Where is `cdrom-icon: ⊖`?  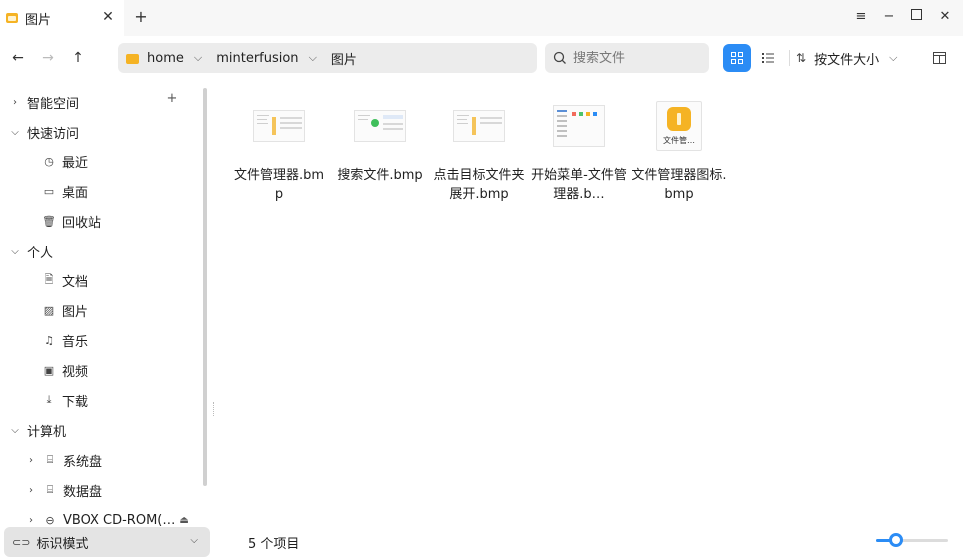 cdrom-icon: ⊖ is located at coordinates (50, 520).